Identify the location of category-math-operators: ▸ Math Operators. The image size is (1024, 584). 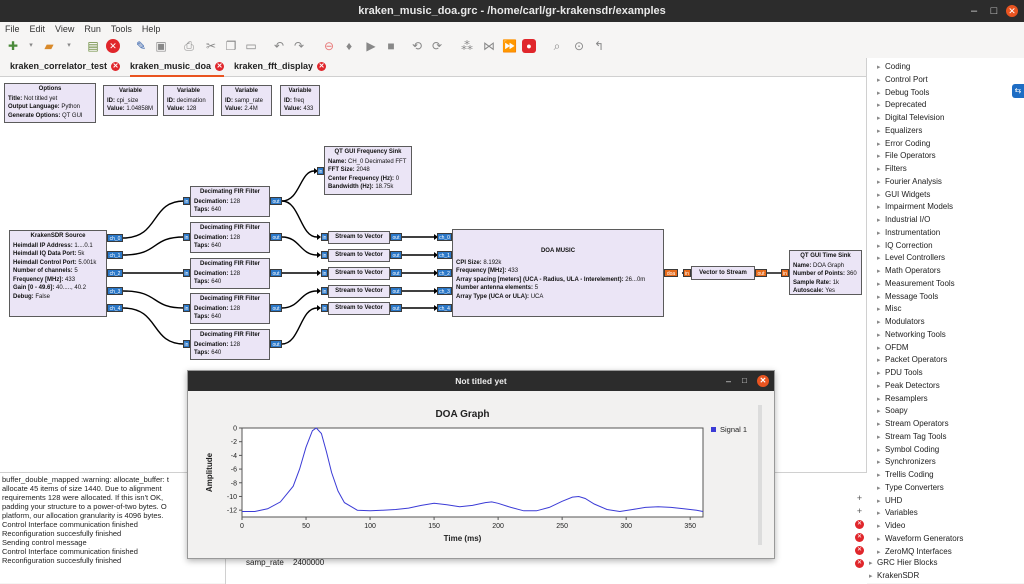
(909, 270).